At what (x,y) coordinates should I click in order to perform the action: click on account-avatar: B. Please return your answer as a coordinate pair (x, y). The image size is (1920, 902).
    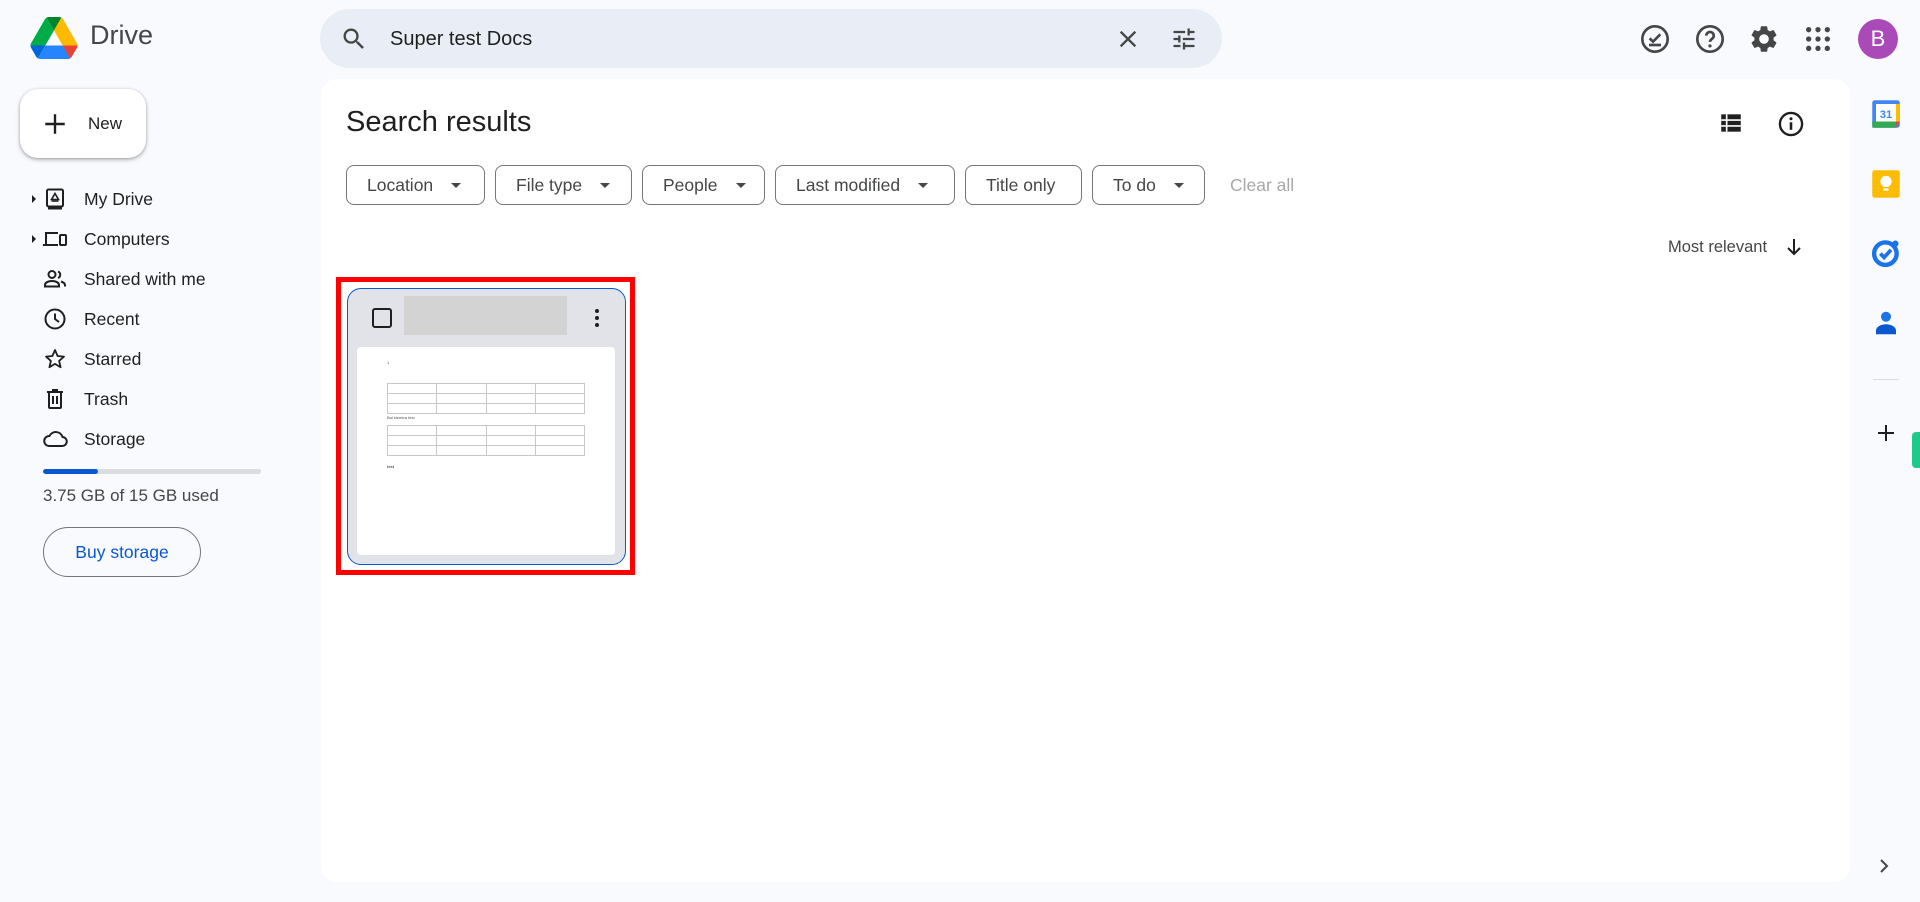
    Looking at the image, I should click on (1878, 39).